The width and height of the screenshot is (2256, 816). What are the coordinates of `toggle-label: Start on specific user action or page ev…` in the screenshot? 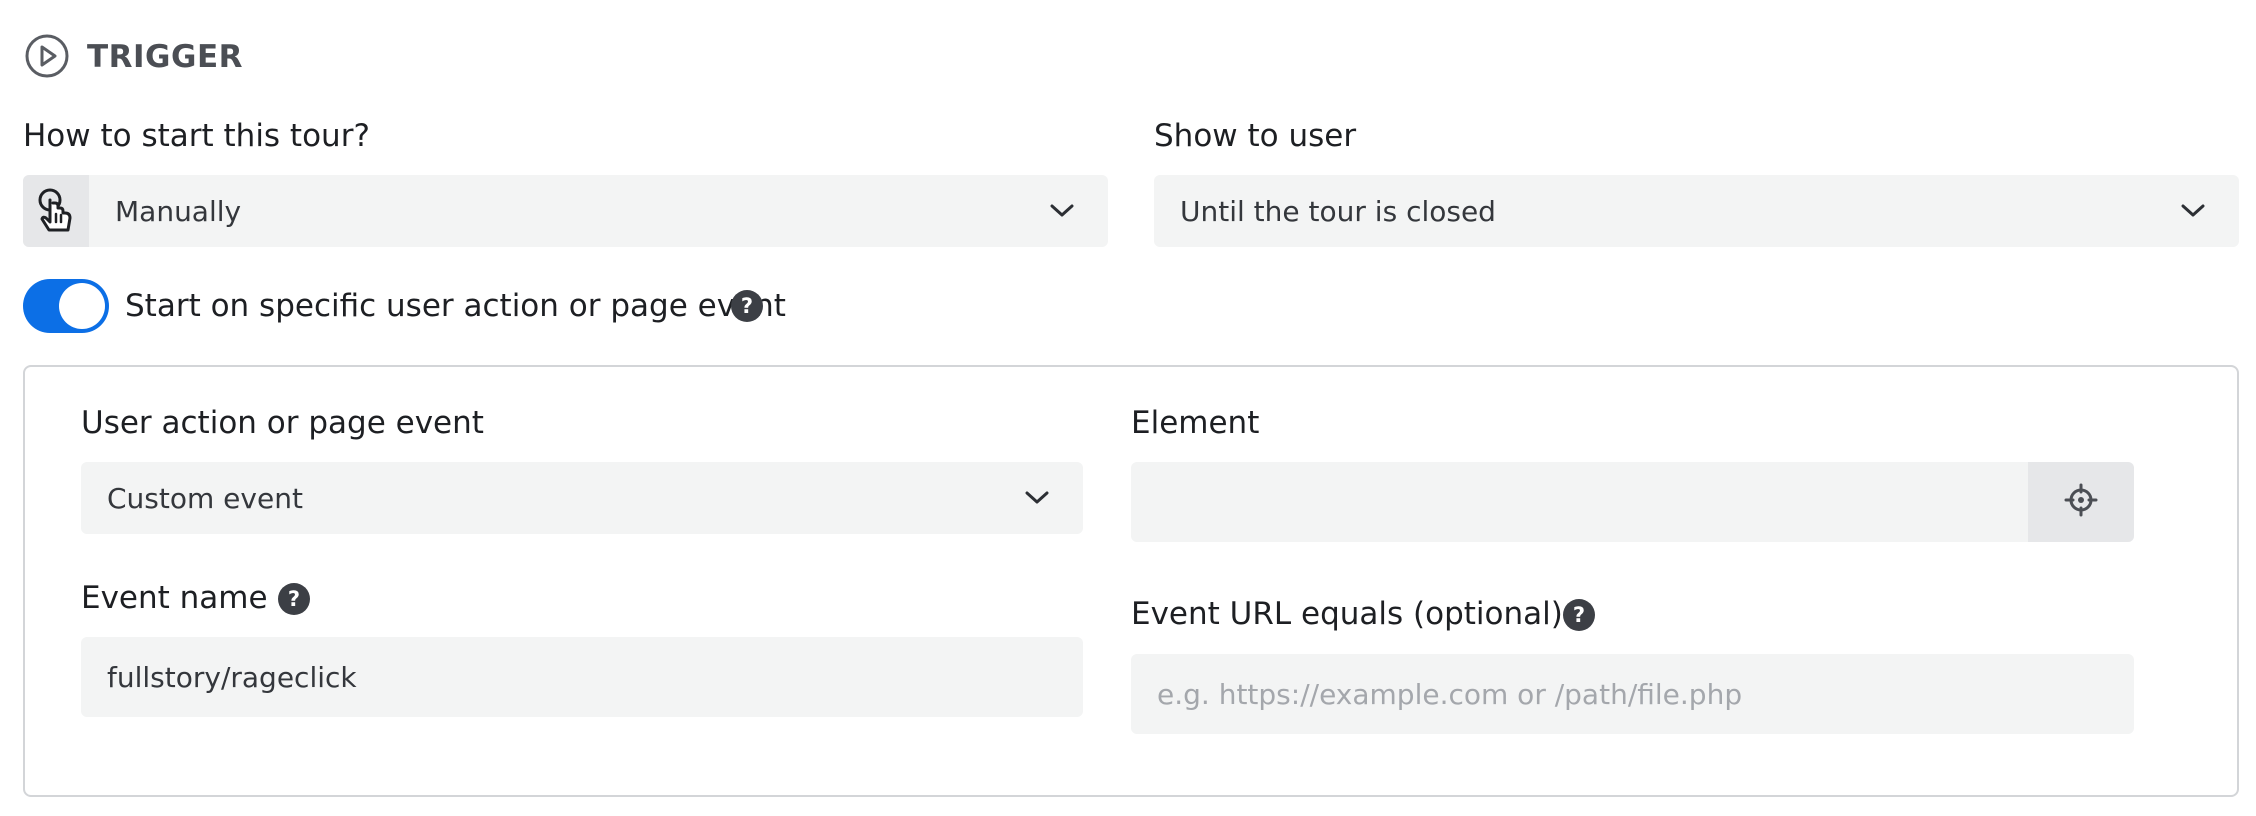 It's located at (455, 306).